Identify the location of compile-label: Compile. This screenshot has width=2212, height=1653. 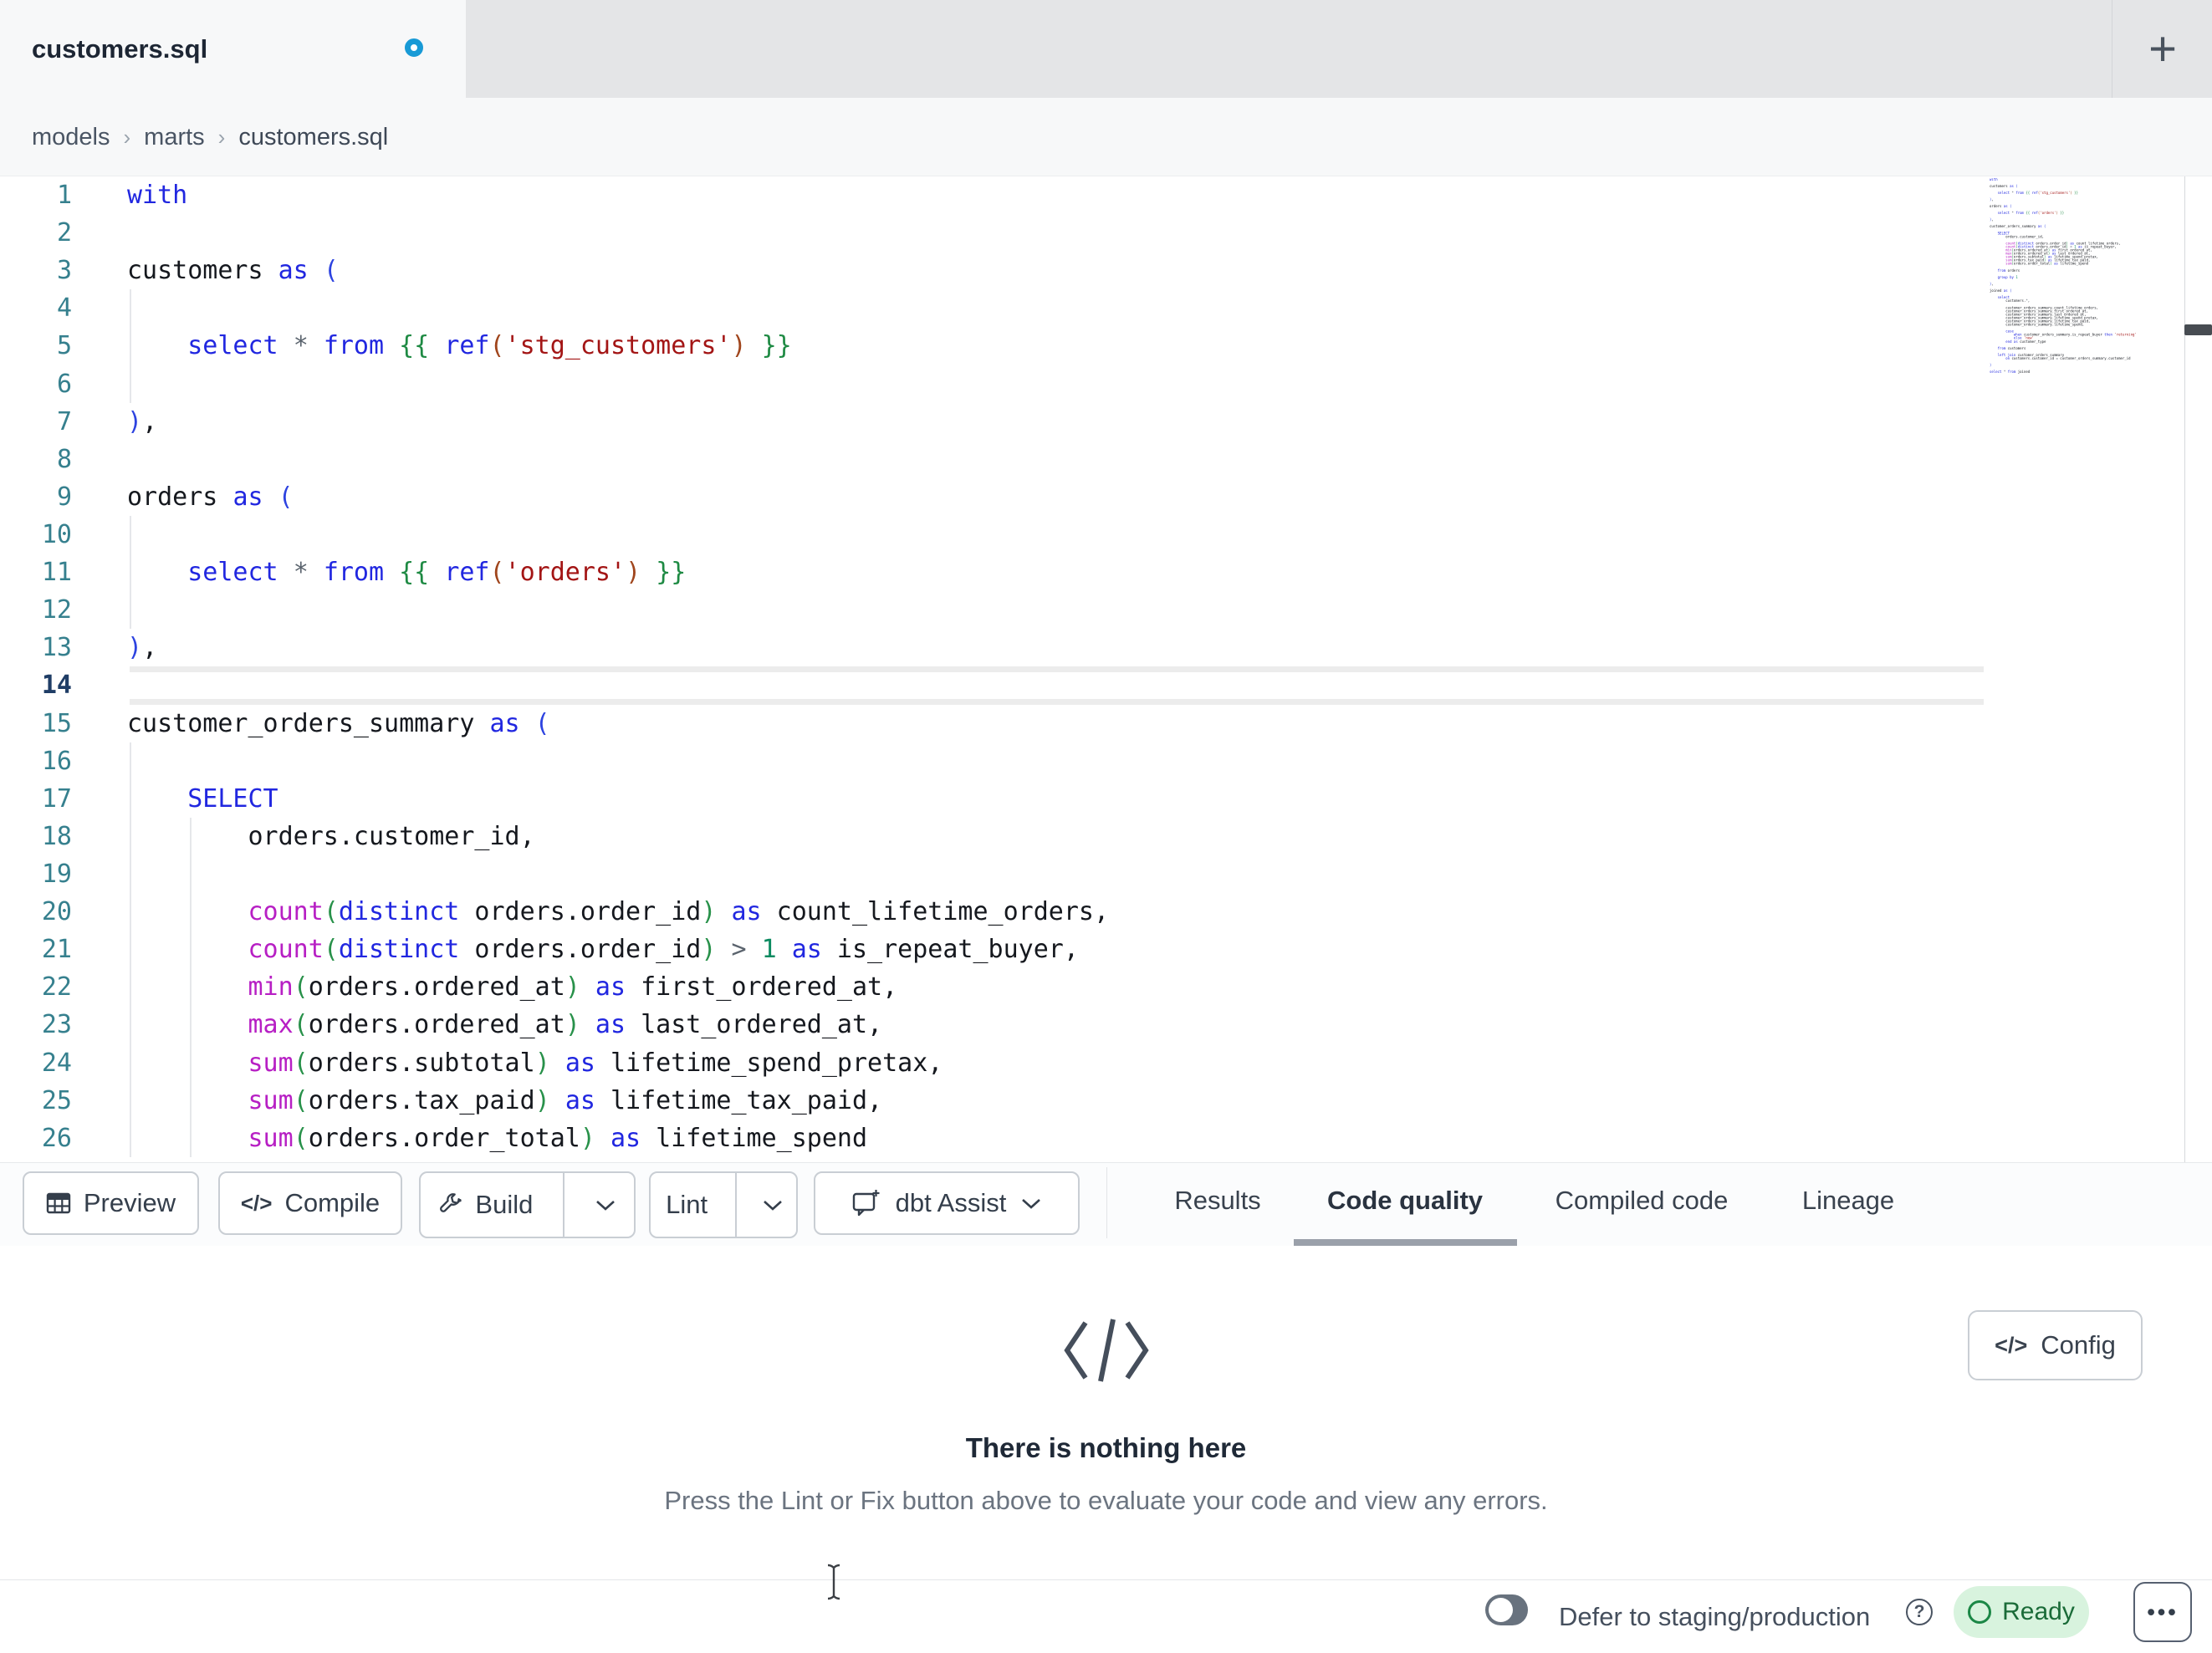
(332, 1202).